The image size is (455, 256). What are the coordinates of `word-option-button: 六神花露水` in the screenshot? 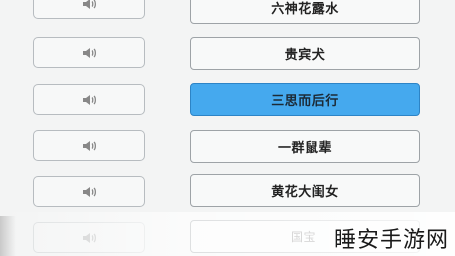 It's located at (305, 12).